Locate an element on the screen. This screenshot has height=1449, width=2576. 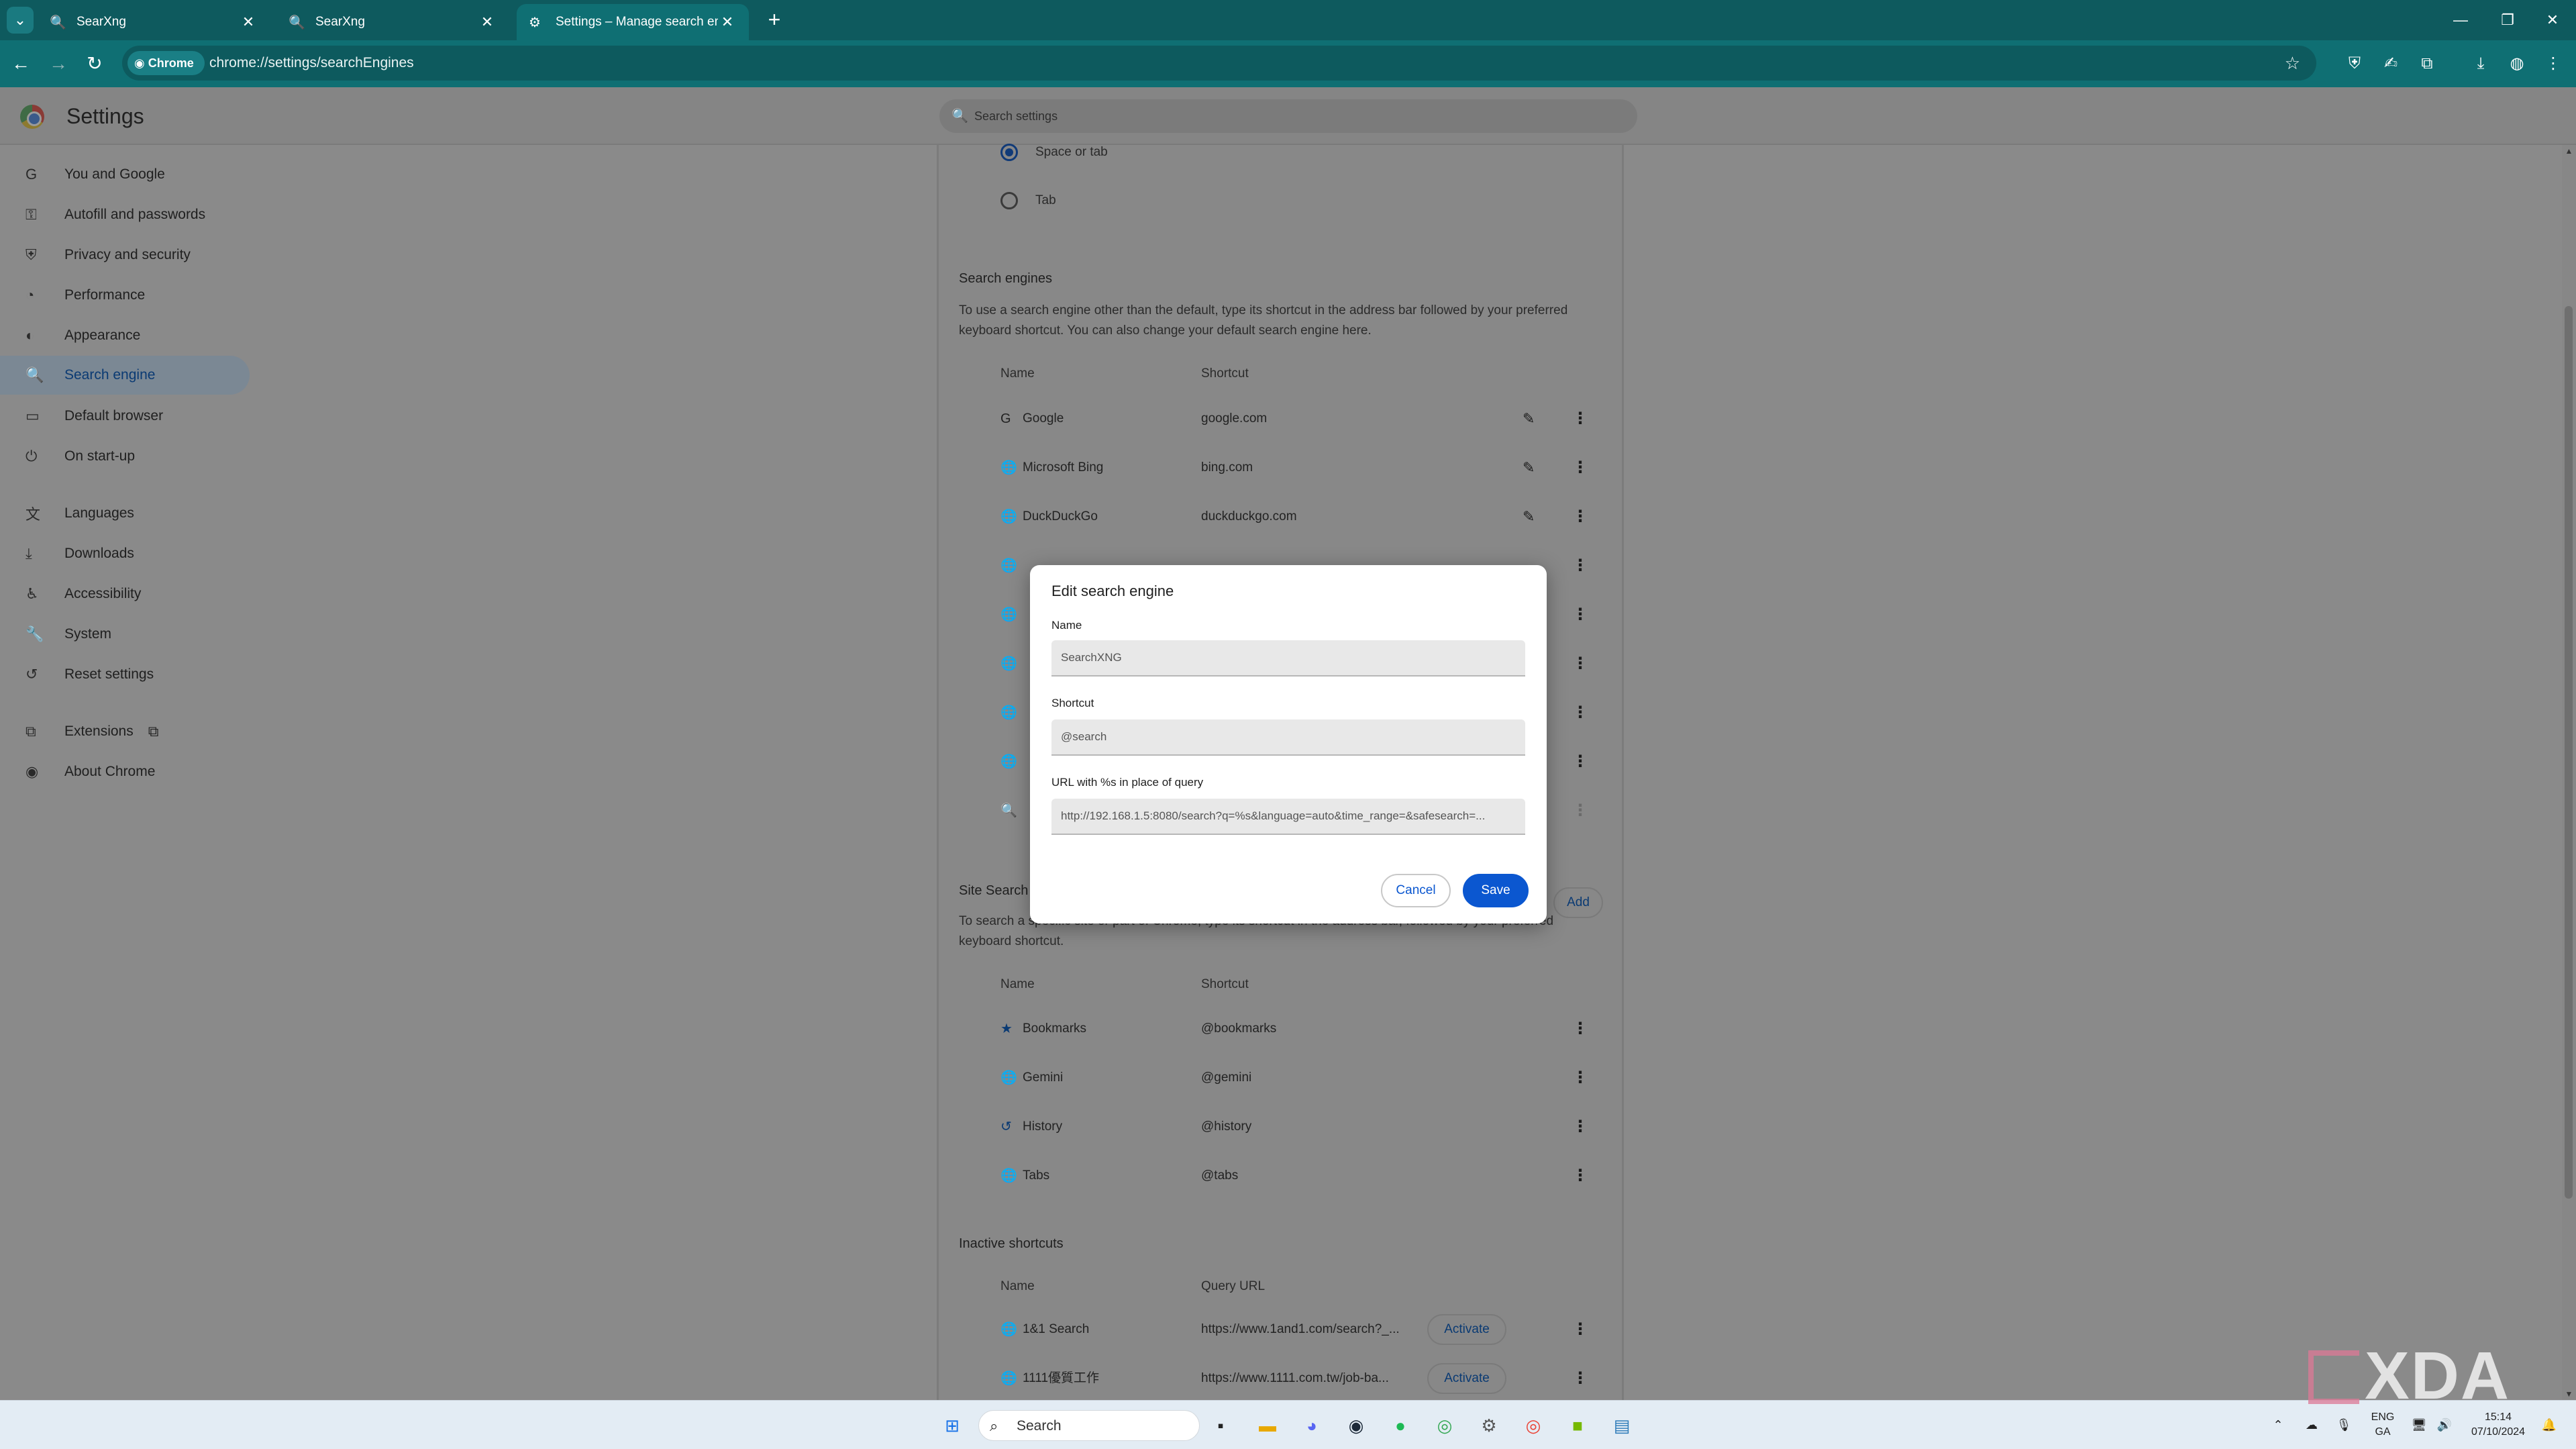
extension-shield-icon: ⛨ is located at coordinates (2354, 64).